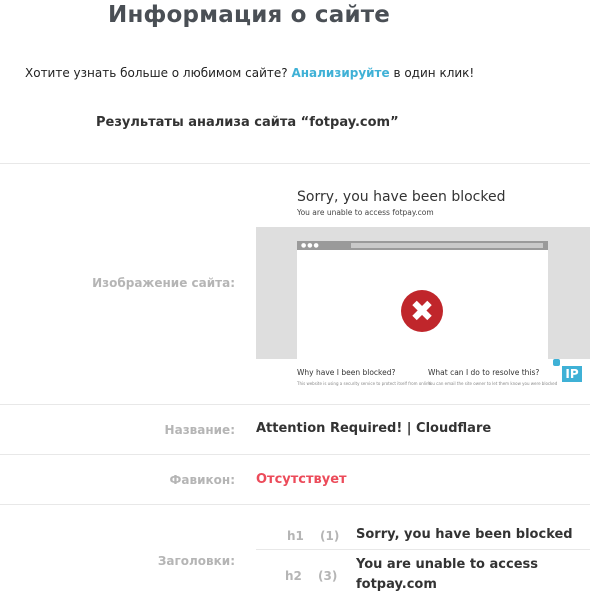 The image size is (615, 603). What do you see at coordinates (196, 561) in the screenshot?
I see `headings-label: Заголовки:` at bounding box center [196, 561].